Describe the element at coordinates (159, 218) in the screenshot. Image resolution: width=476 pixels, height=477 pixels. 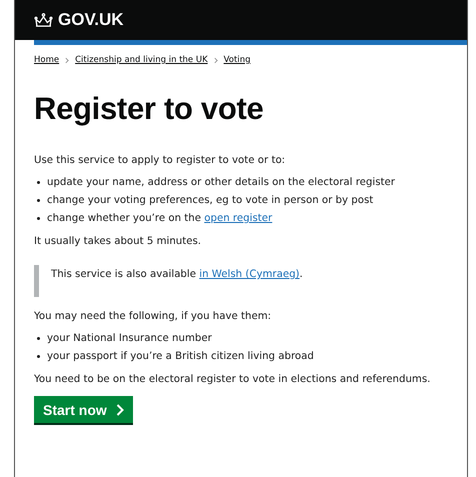
I see `list-item-text: change whether you’re on the open register` at that location.